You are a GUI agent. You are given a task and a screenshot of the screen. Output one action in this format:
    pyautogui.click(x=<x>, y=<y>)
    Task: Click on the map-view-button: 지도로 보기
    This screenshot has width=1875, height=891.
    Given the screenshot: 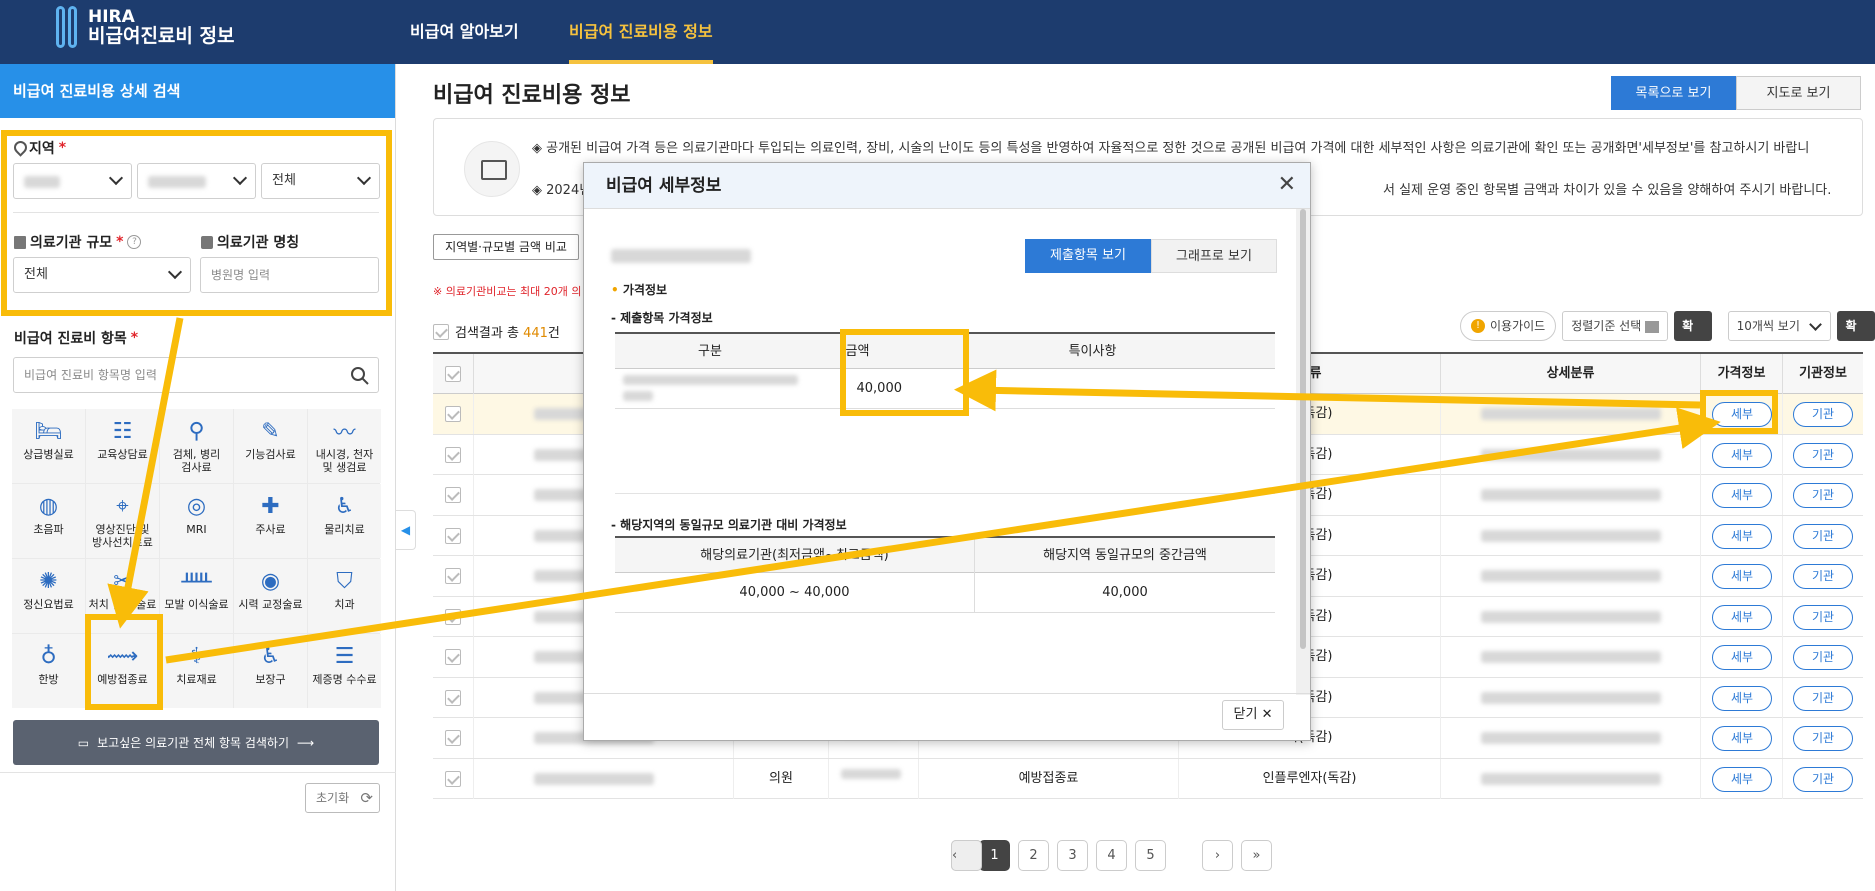 What is the action you would take?
    pyautogui.click(x=1798, y=93)
    